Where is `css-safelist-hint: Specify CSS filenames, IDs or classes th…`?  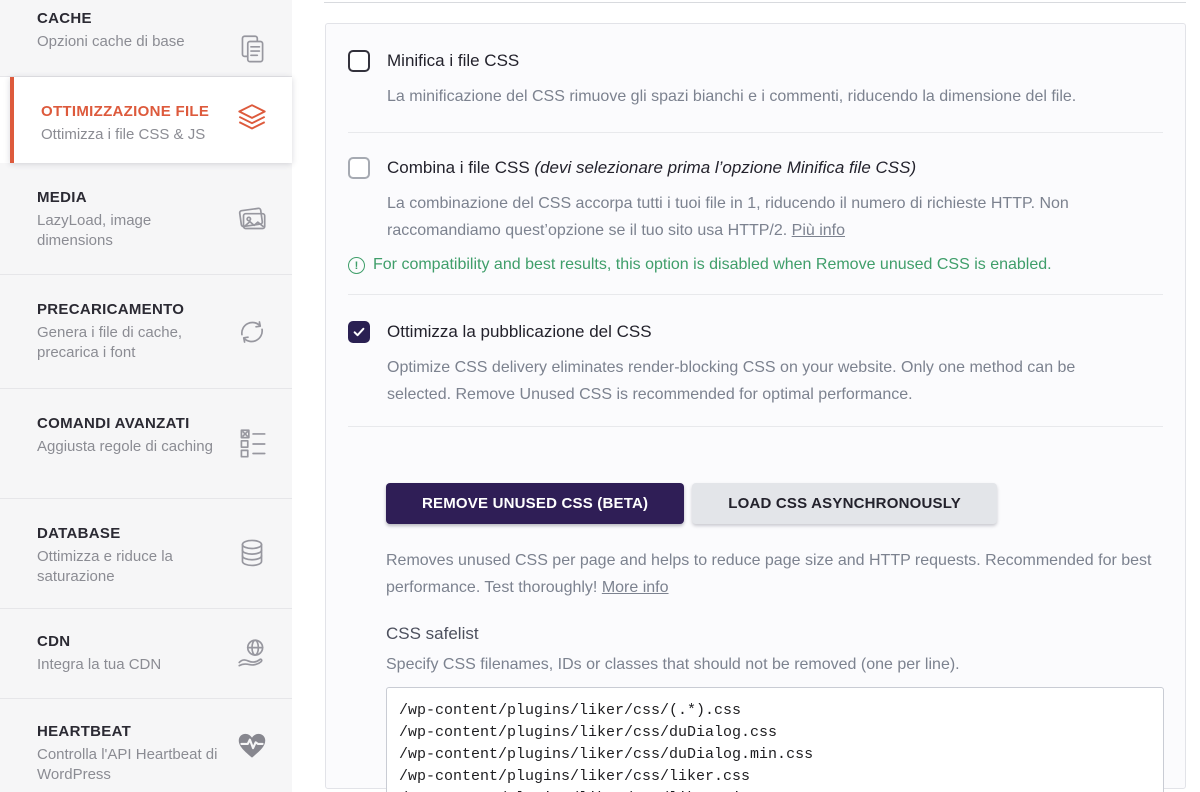 css-safelist-hint: Specify CSS filenames, IDs or classes th… is located at coordinates (673, 664).